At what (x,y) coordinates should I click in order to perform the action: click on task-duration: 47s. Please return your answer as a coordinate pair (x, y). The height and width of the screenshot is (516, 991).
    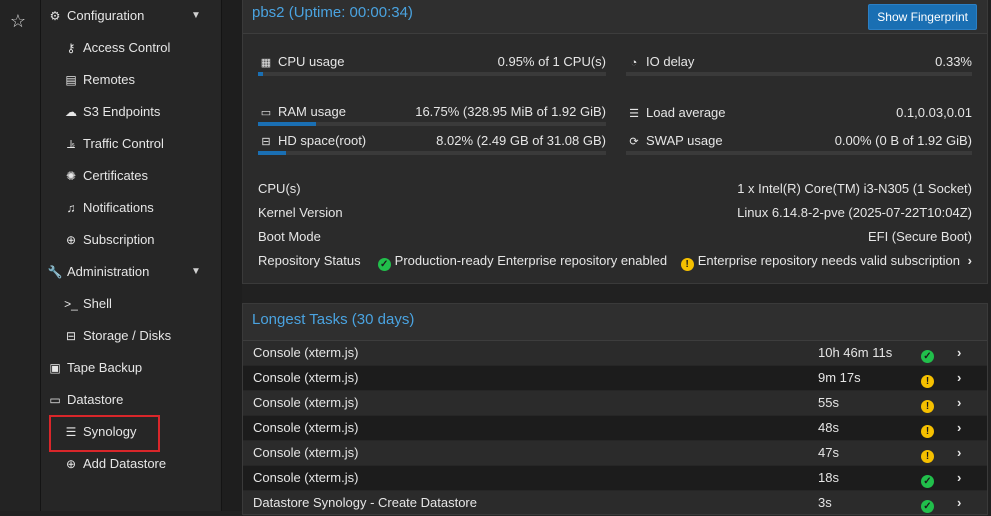
    Looking at the image, I should click on (828, 452).